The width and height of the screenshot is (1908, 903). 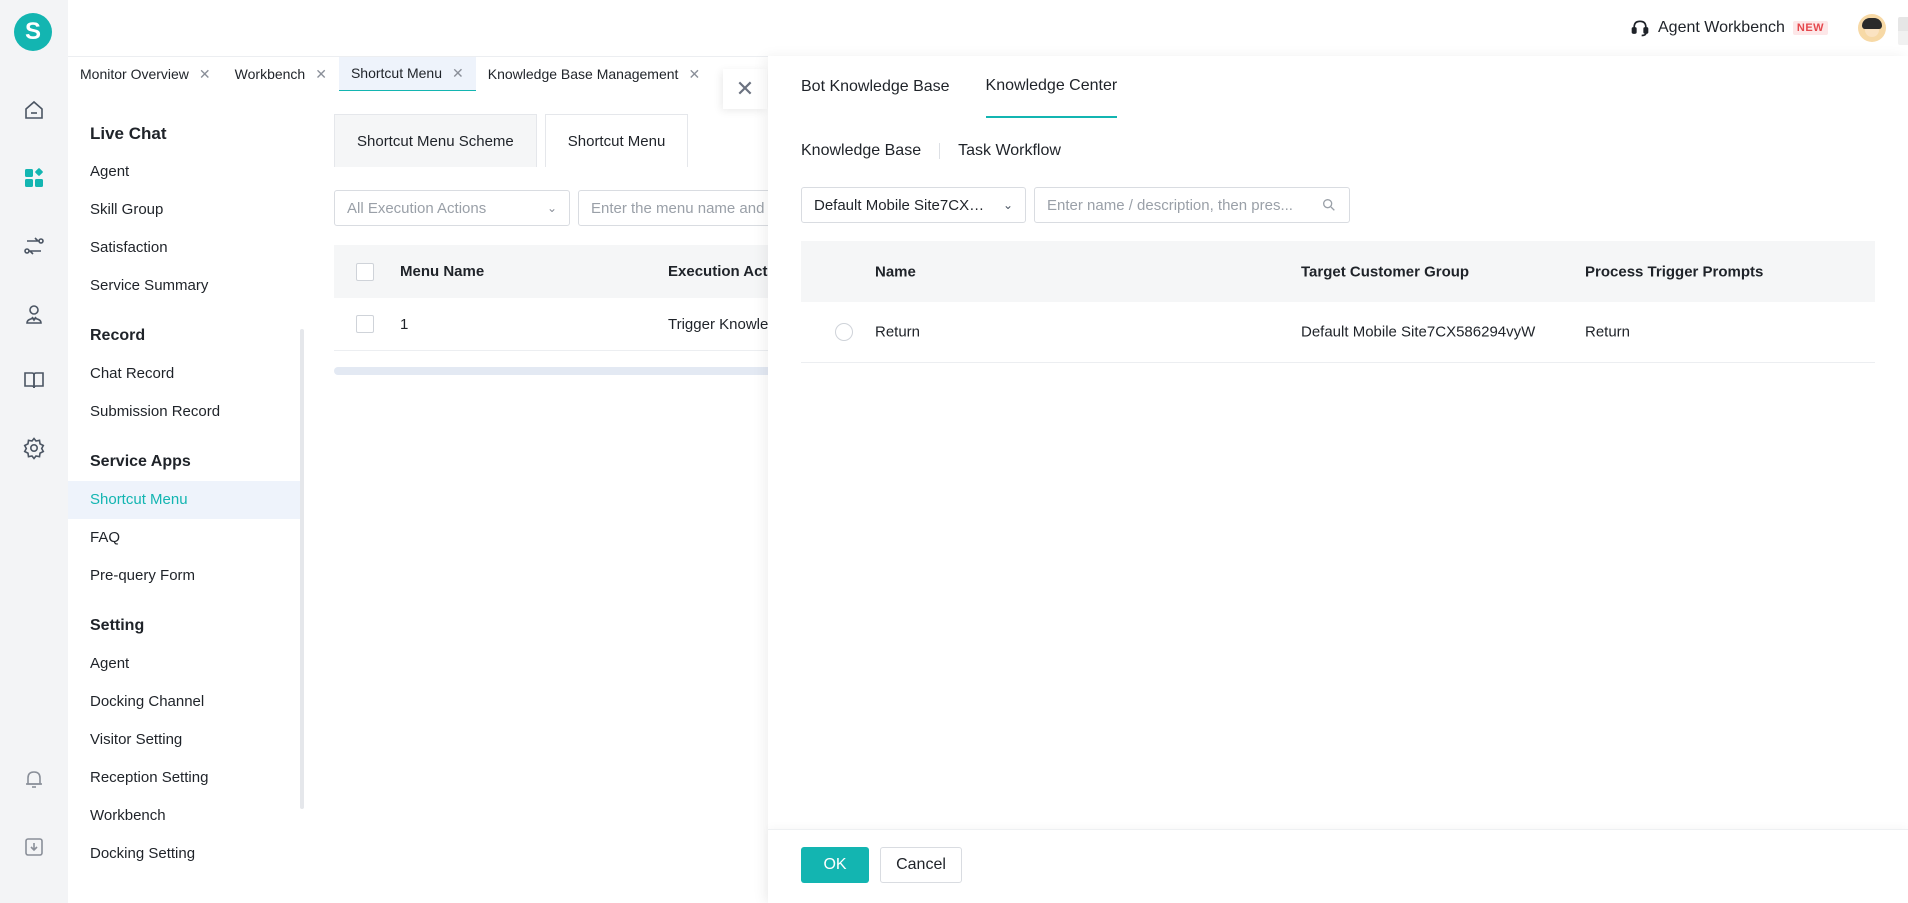 I want to click on sidebar-item-agent: Agent, so click(x=186, y=172).